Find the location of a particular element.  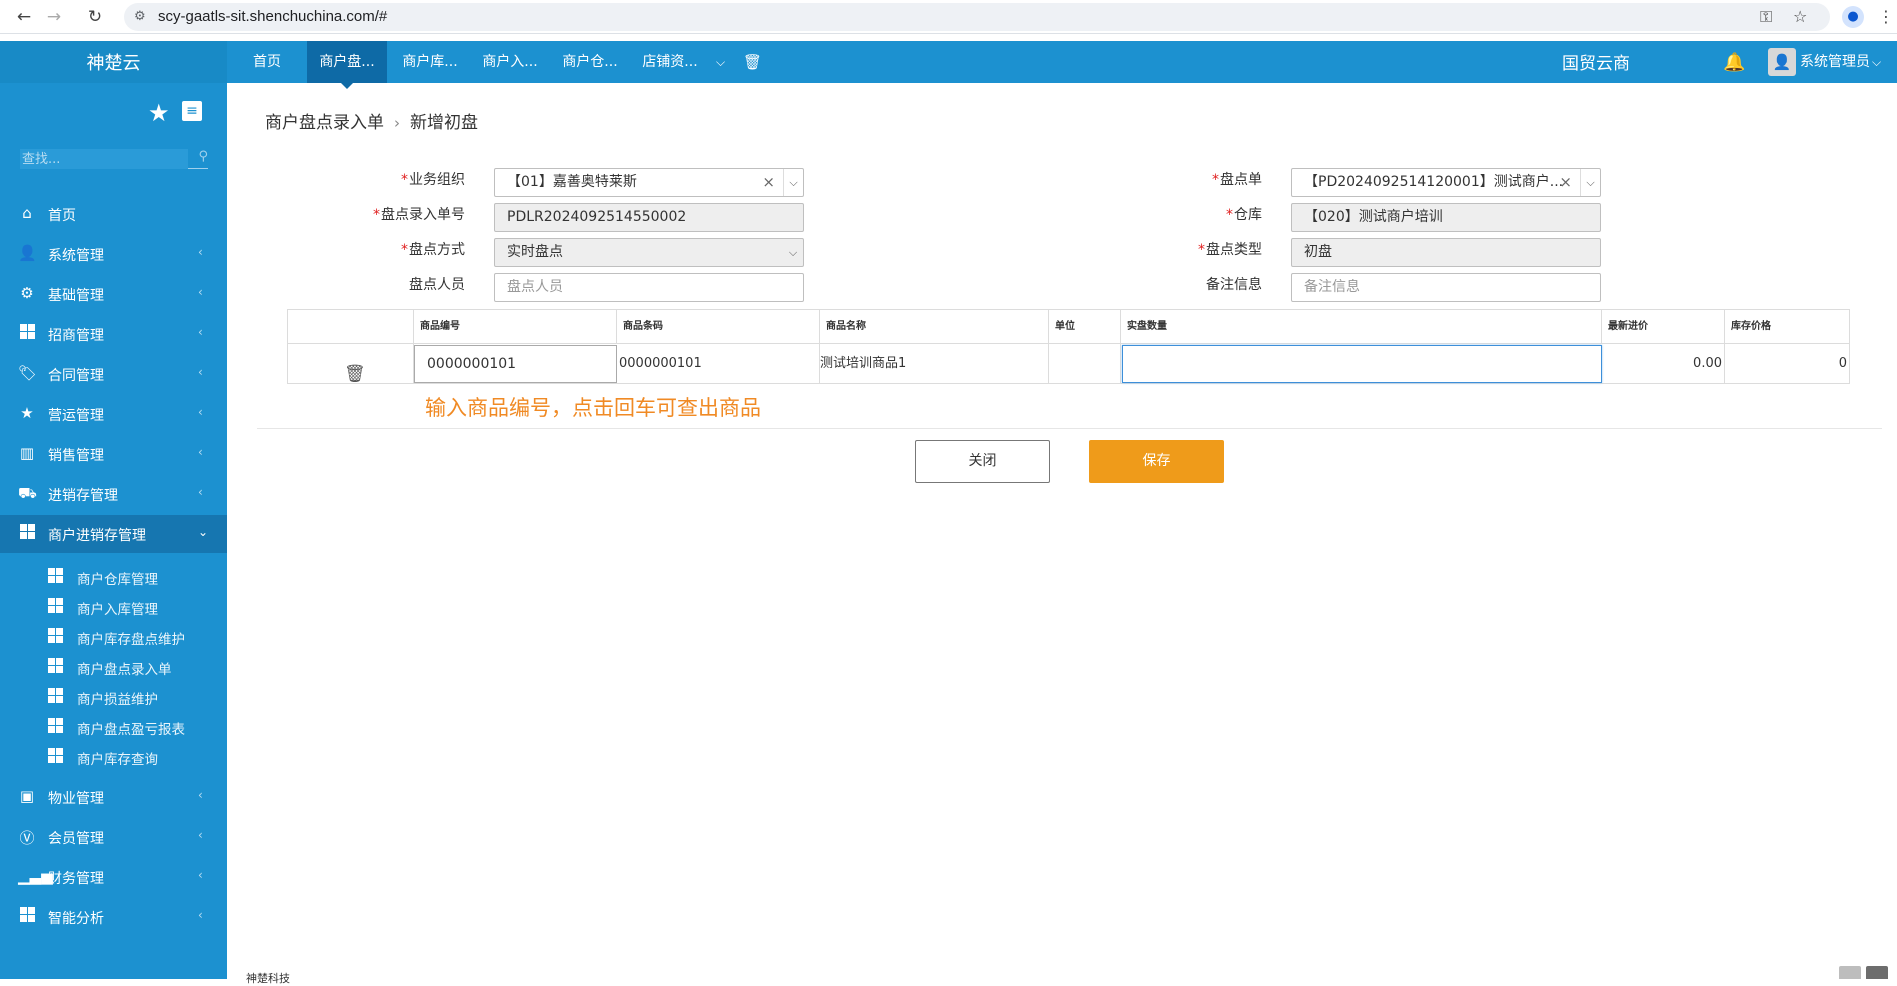

entry-no-field: PDLR2024092514550002 is located at coordinates (649, 217).